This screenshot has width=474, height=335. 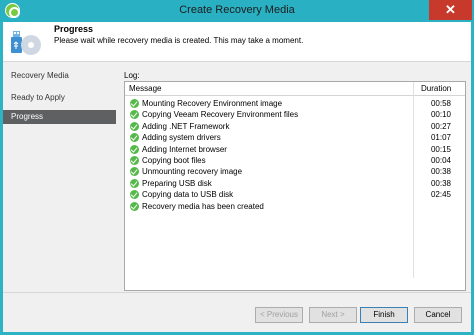 What do you see at coordinates (295, 206) in the screenshot?
I see `log-row: Recovery media has been created` at bounding box center [295, 206].